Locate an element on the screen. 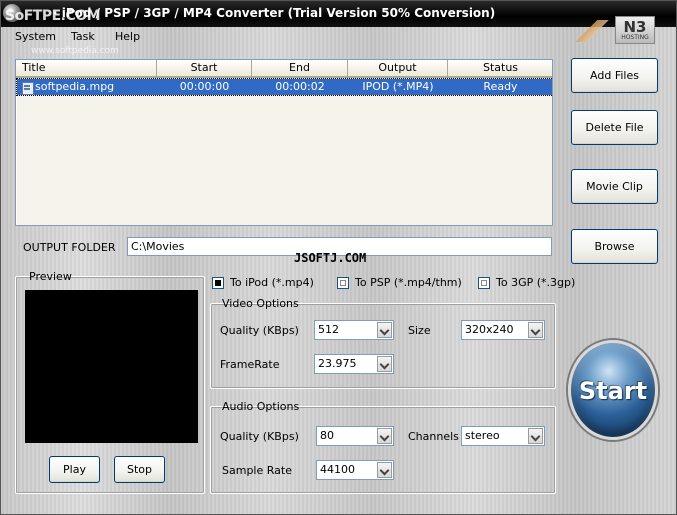 The height and width of the screenshot is (515, 677). column-header-output: Output is located at coordinates (398, 69).